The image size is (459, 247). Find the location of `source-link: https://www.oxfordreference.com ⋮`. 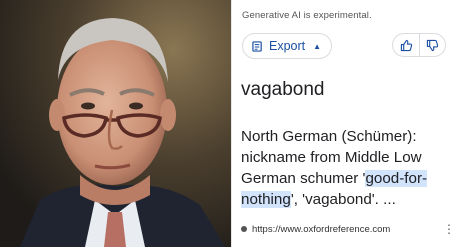

source-link: https://www.oxfordreference.com ⋮ is located at coordinates (348, 229).